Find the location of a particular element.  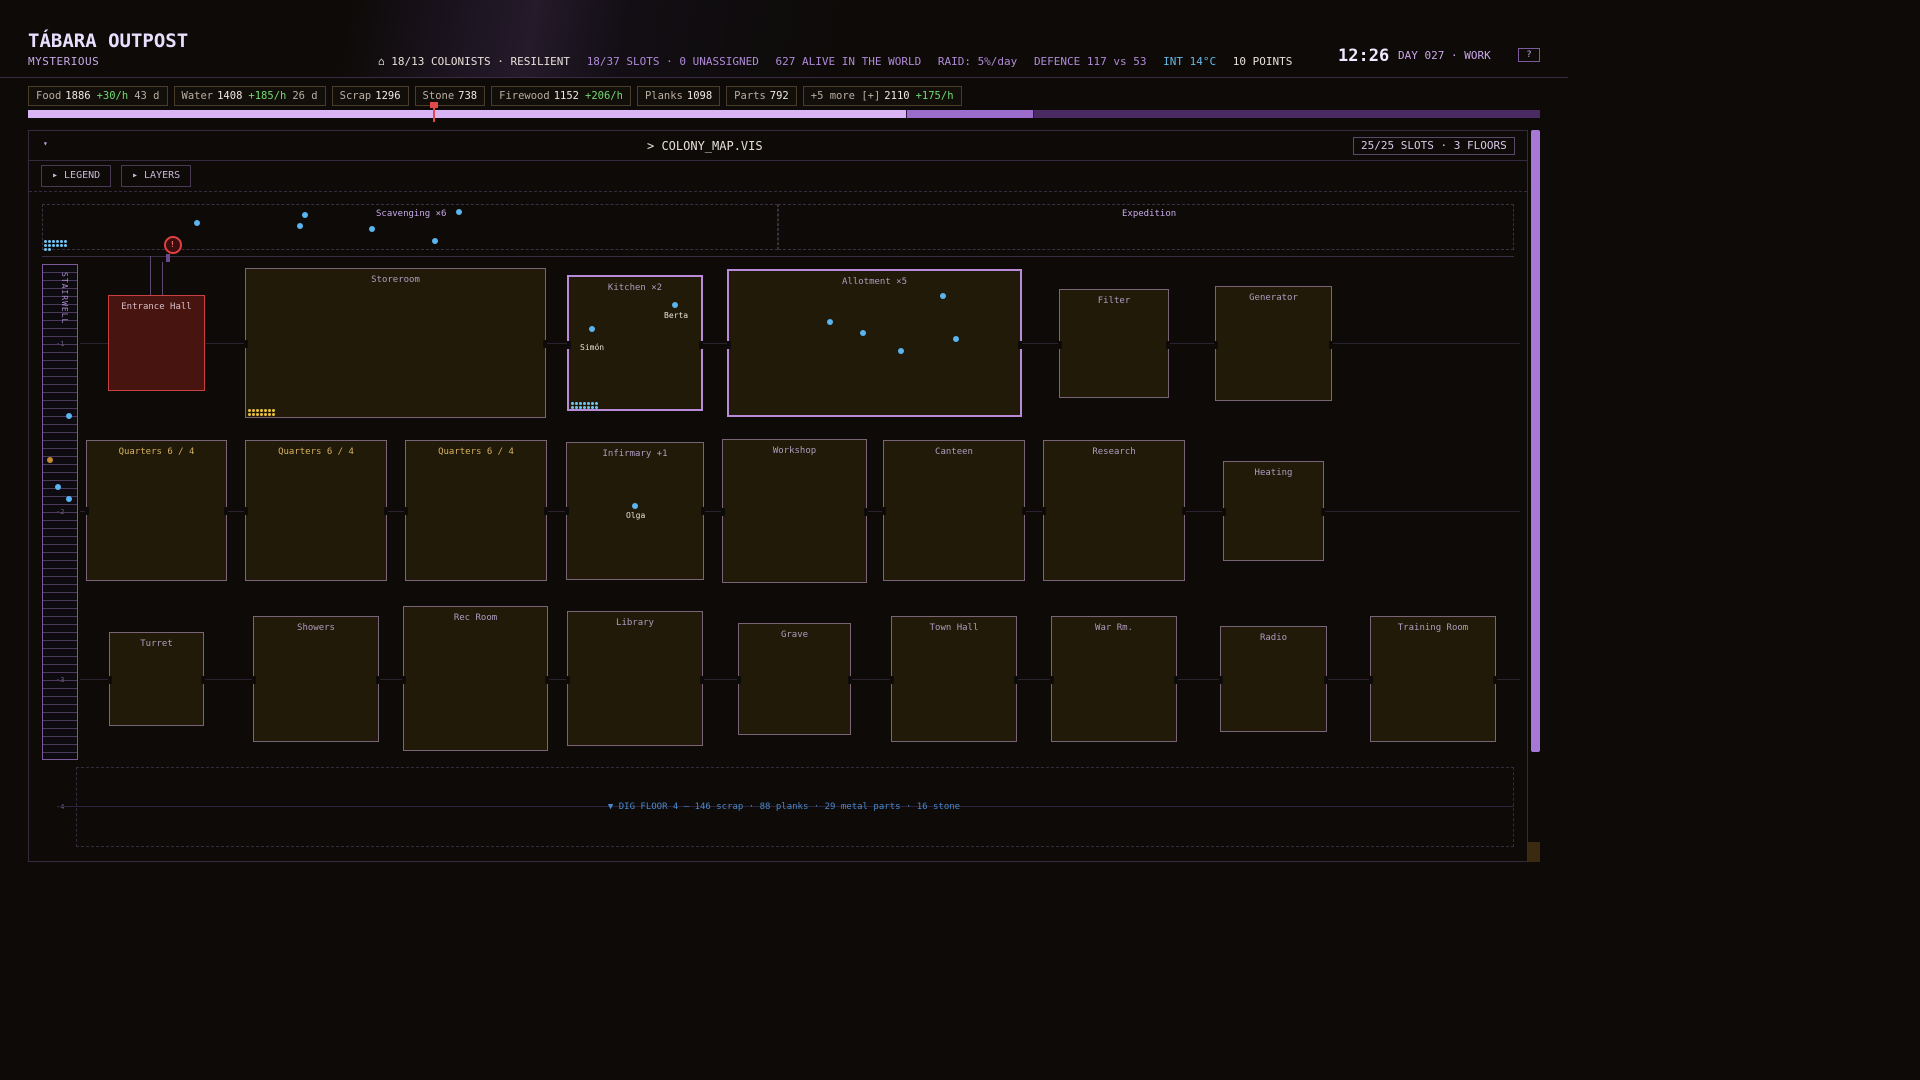

resource-chip: Food 1886 +30/h 43 d is located at coordinates (98, 96).